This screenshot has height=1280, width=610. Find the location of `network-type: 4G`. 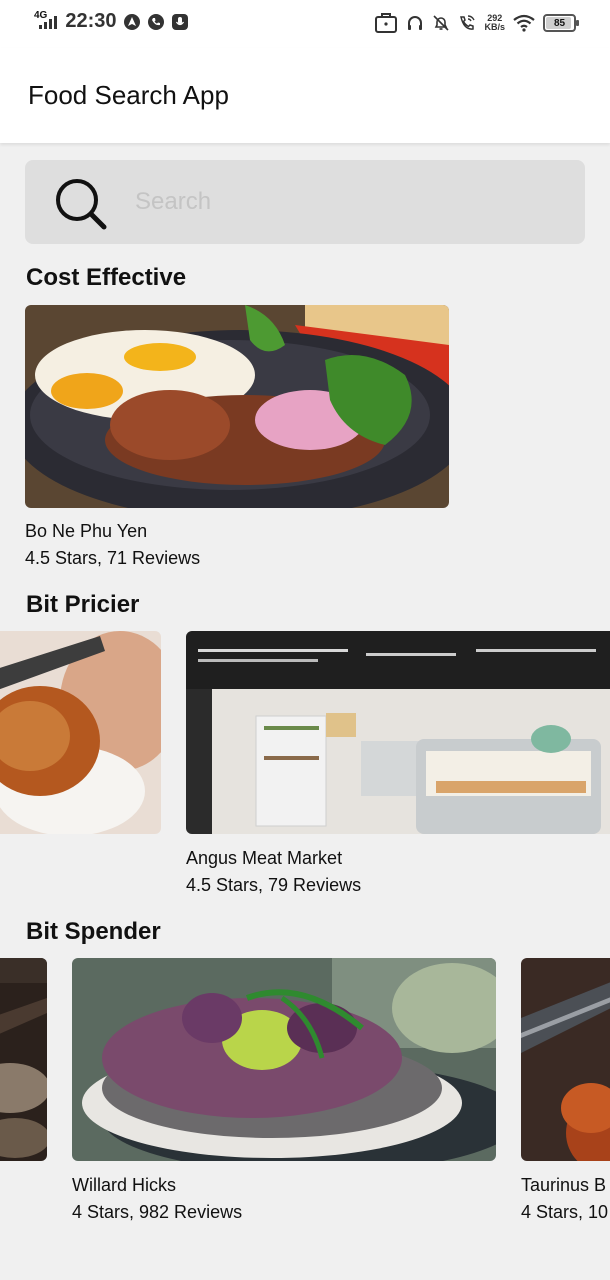

network-type: 4G is located at coordinates (41, 15).